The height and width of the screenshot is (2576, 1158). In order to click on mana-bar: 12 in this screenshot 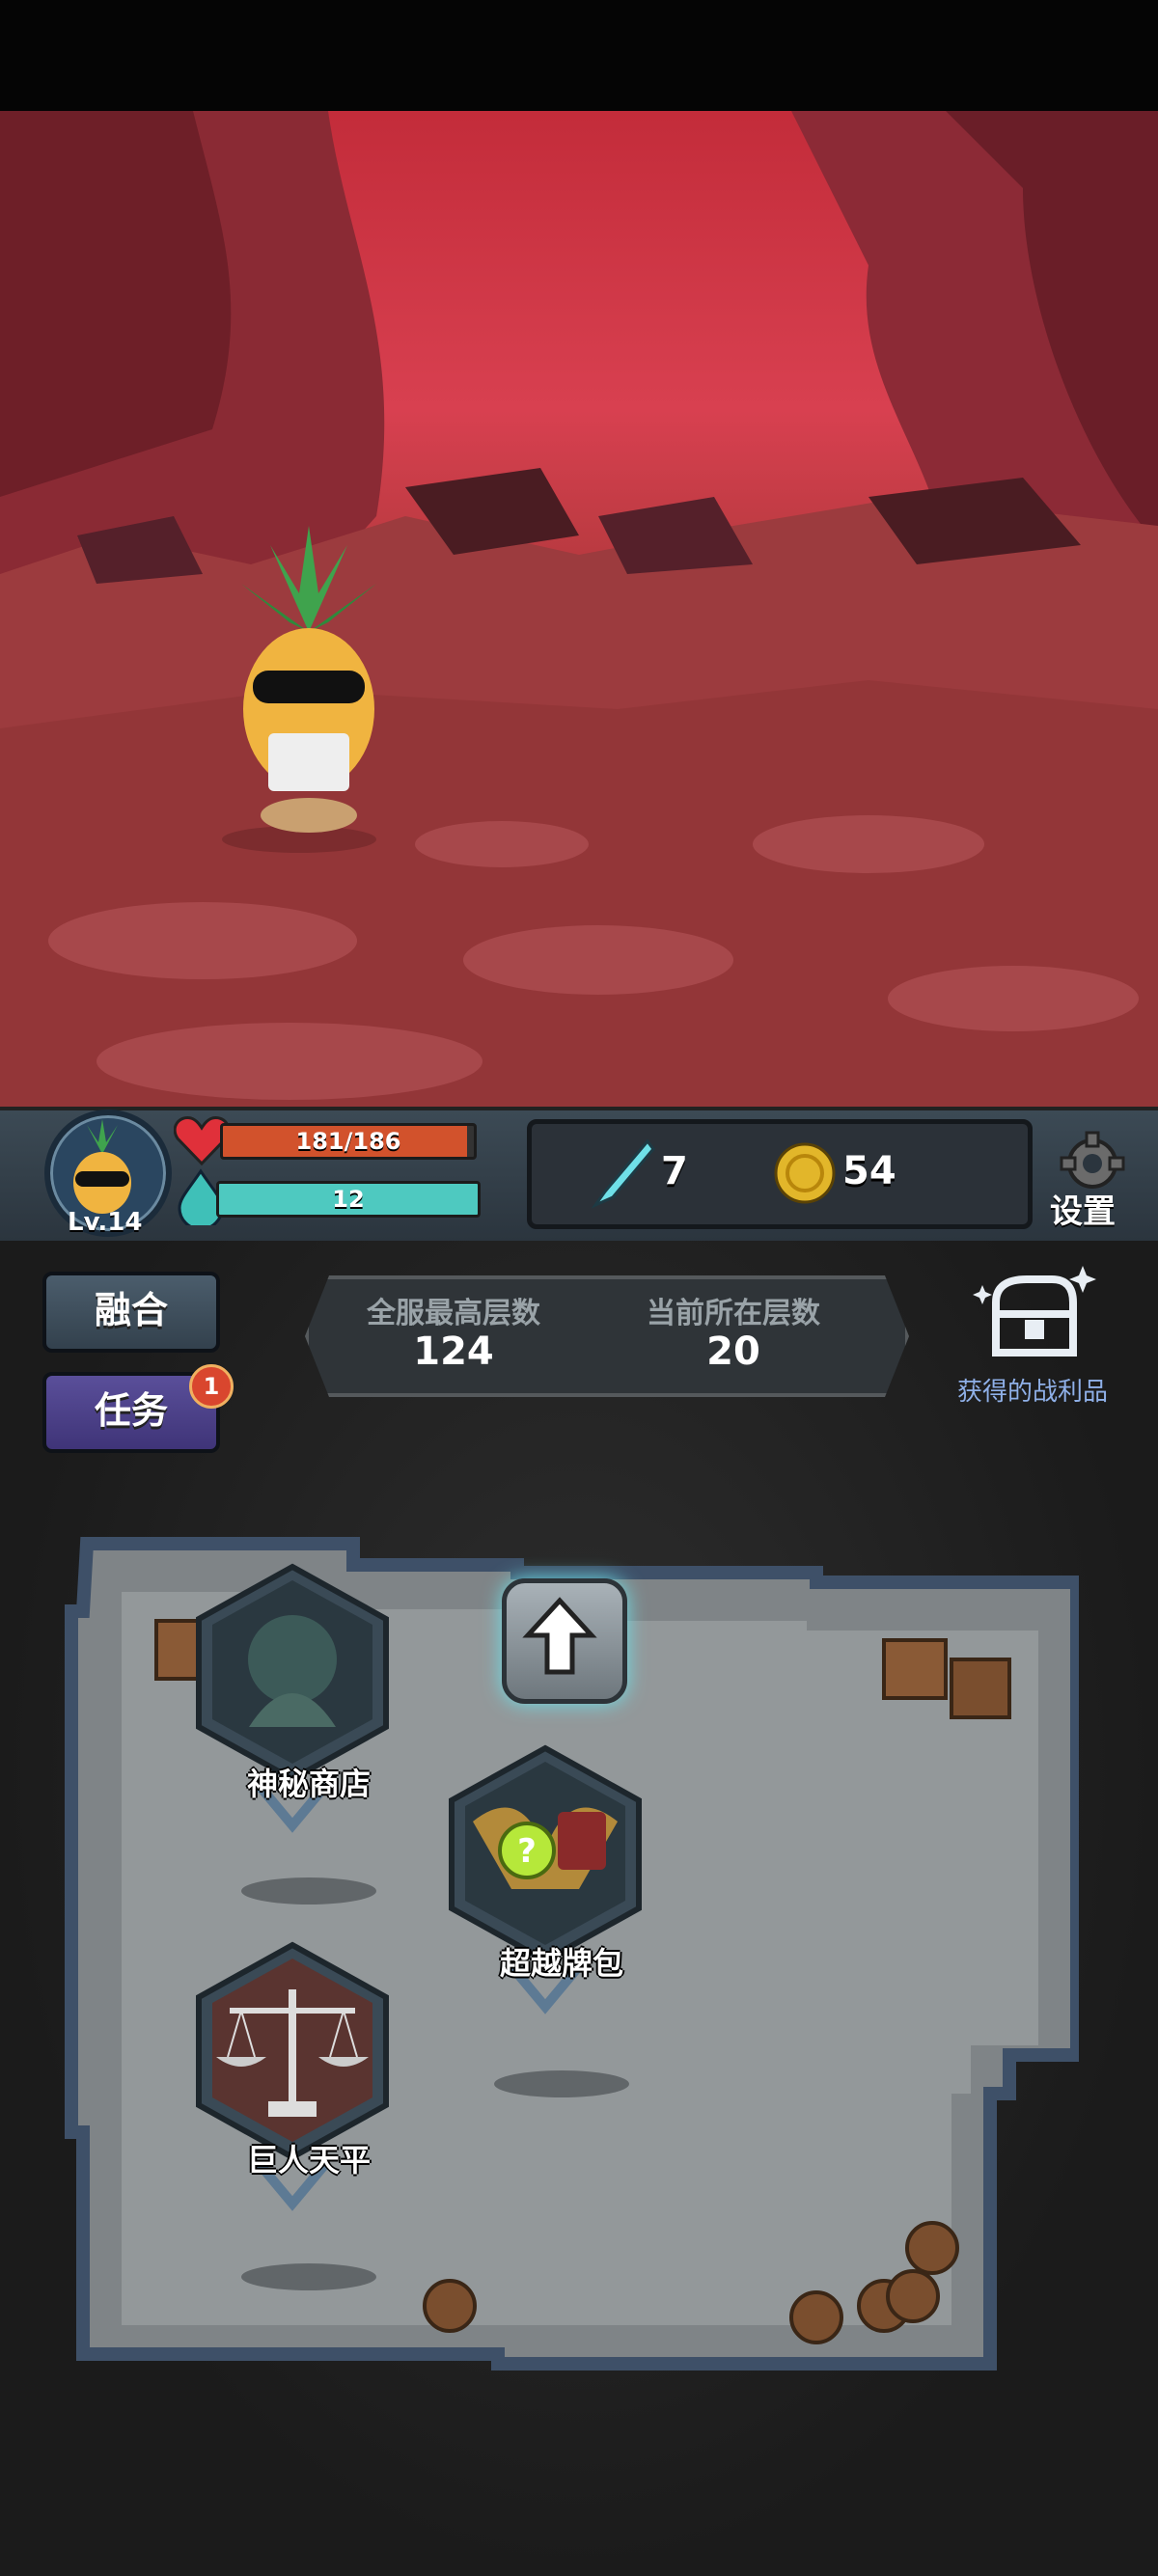, I will do `click(348, 1199)`.